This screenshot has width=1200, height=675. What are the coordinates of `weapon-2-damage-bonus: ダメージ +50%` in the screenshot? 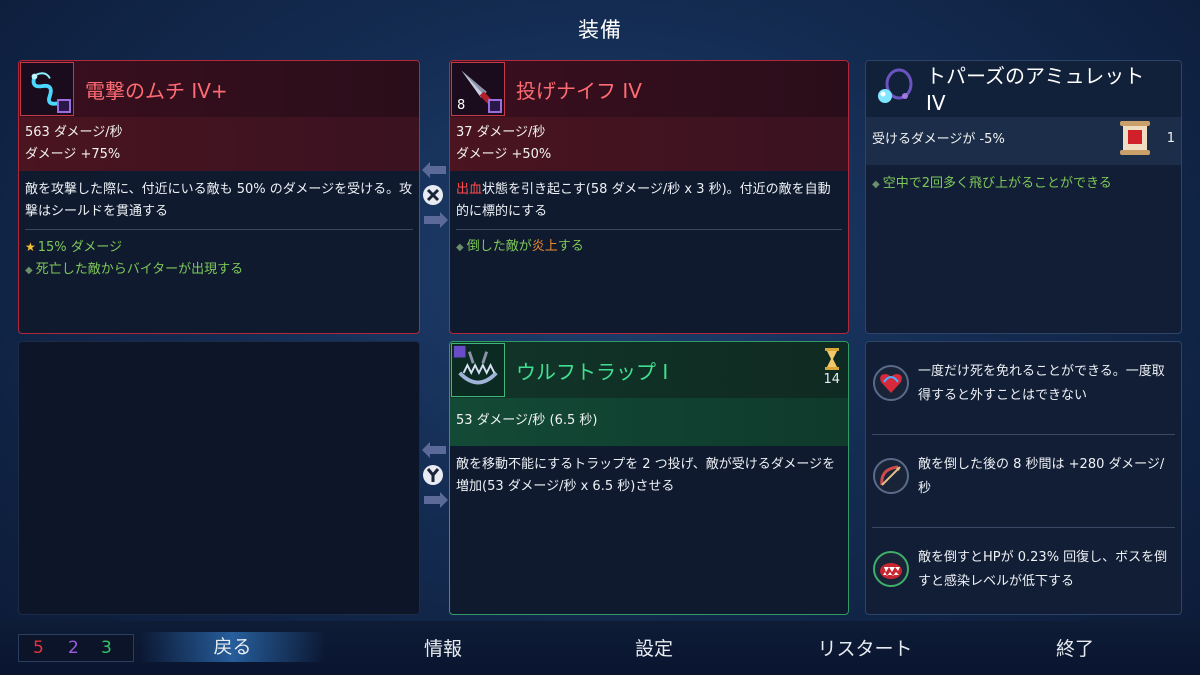 It's located at (504, 154).